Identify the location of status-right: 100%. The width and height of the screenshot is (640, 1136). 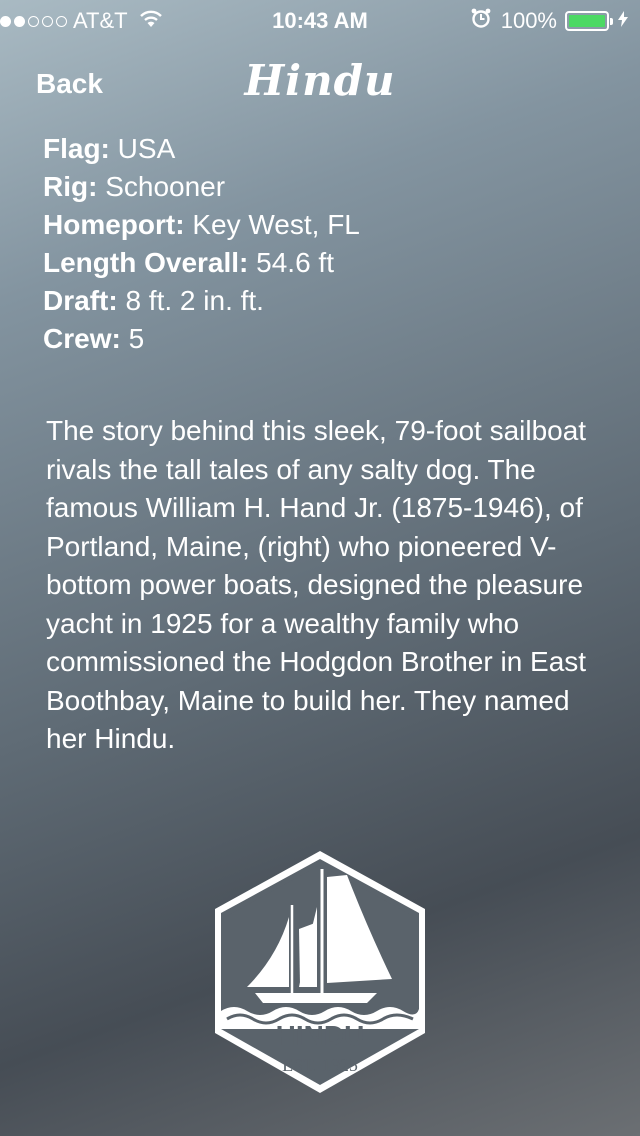
(549, 21).